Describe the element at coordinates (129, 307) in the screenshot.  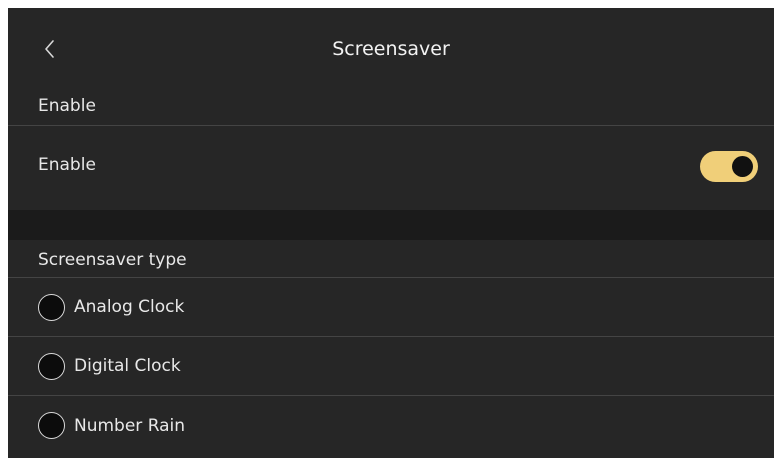
I see `option-label: Analog Clock` at that location.